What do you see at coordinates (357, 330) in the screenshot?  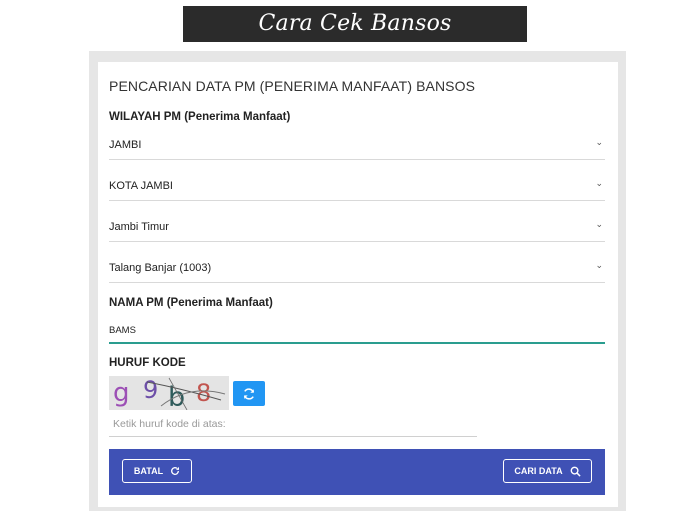 I see `name-input: BAMS` at bounding box center [357, 330].